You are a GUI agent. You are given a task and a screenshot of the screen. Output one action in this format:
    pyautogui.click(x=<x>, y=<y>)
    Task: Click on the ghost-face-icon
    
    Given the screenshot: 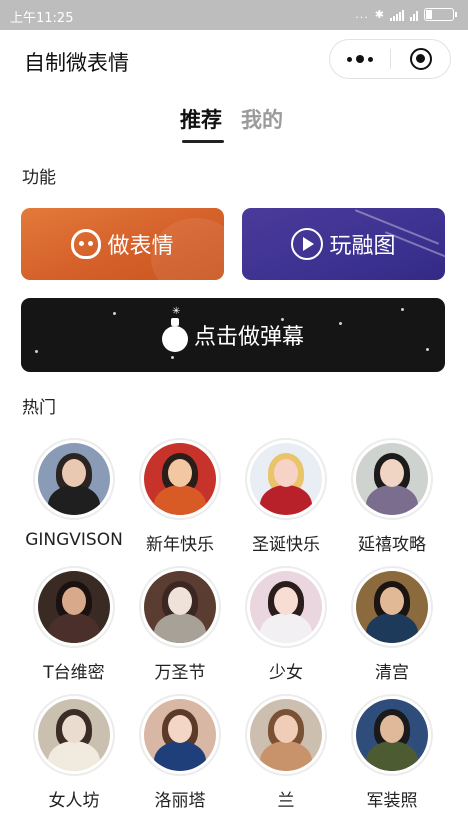 What is the action you would take?
    pyautogui.click(x=86, y=244)
    